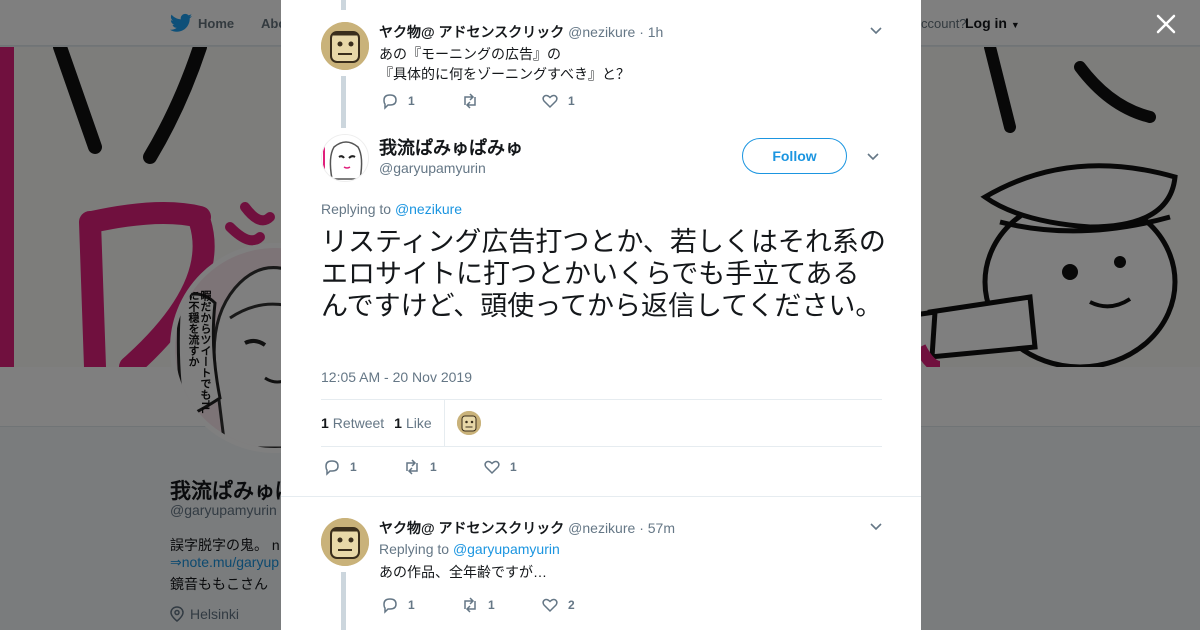 This screenshot has width=1200, height=630. Describe the element at coordinates (581, 605) in the screenshot. I see `like-button: 2` at that location.